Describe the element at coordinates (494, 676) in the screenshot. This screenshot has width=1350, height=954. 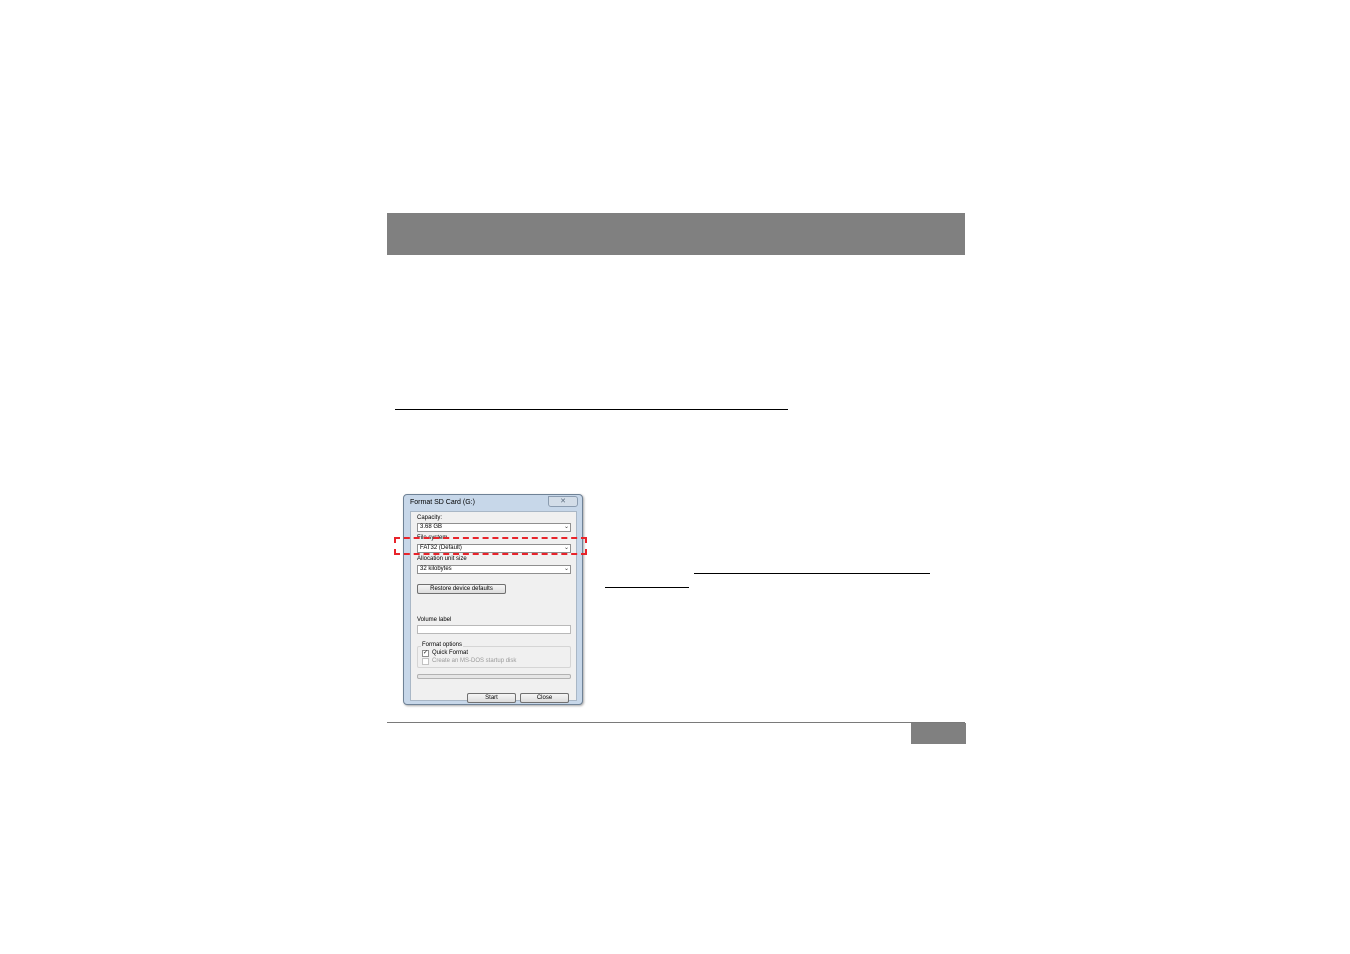
I see `format-progress-bar` at that location.